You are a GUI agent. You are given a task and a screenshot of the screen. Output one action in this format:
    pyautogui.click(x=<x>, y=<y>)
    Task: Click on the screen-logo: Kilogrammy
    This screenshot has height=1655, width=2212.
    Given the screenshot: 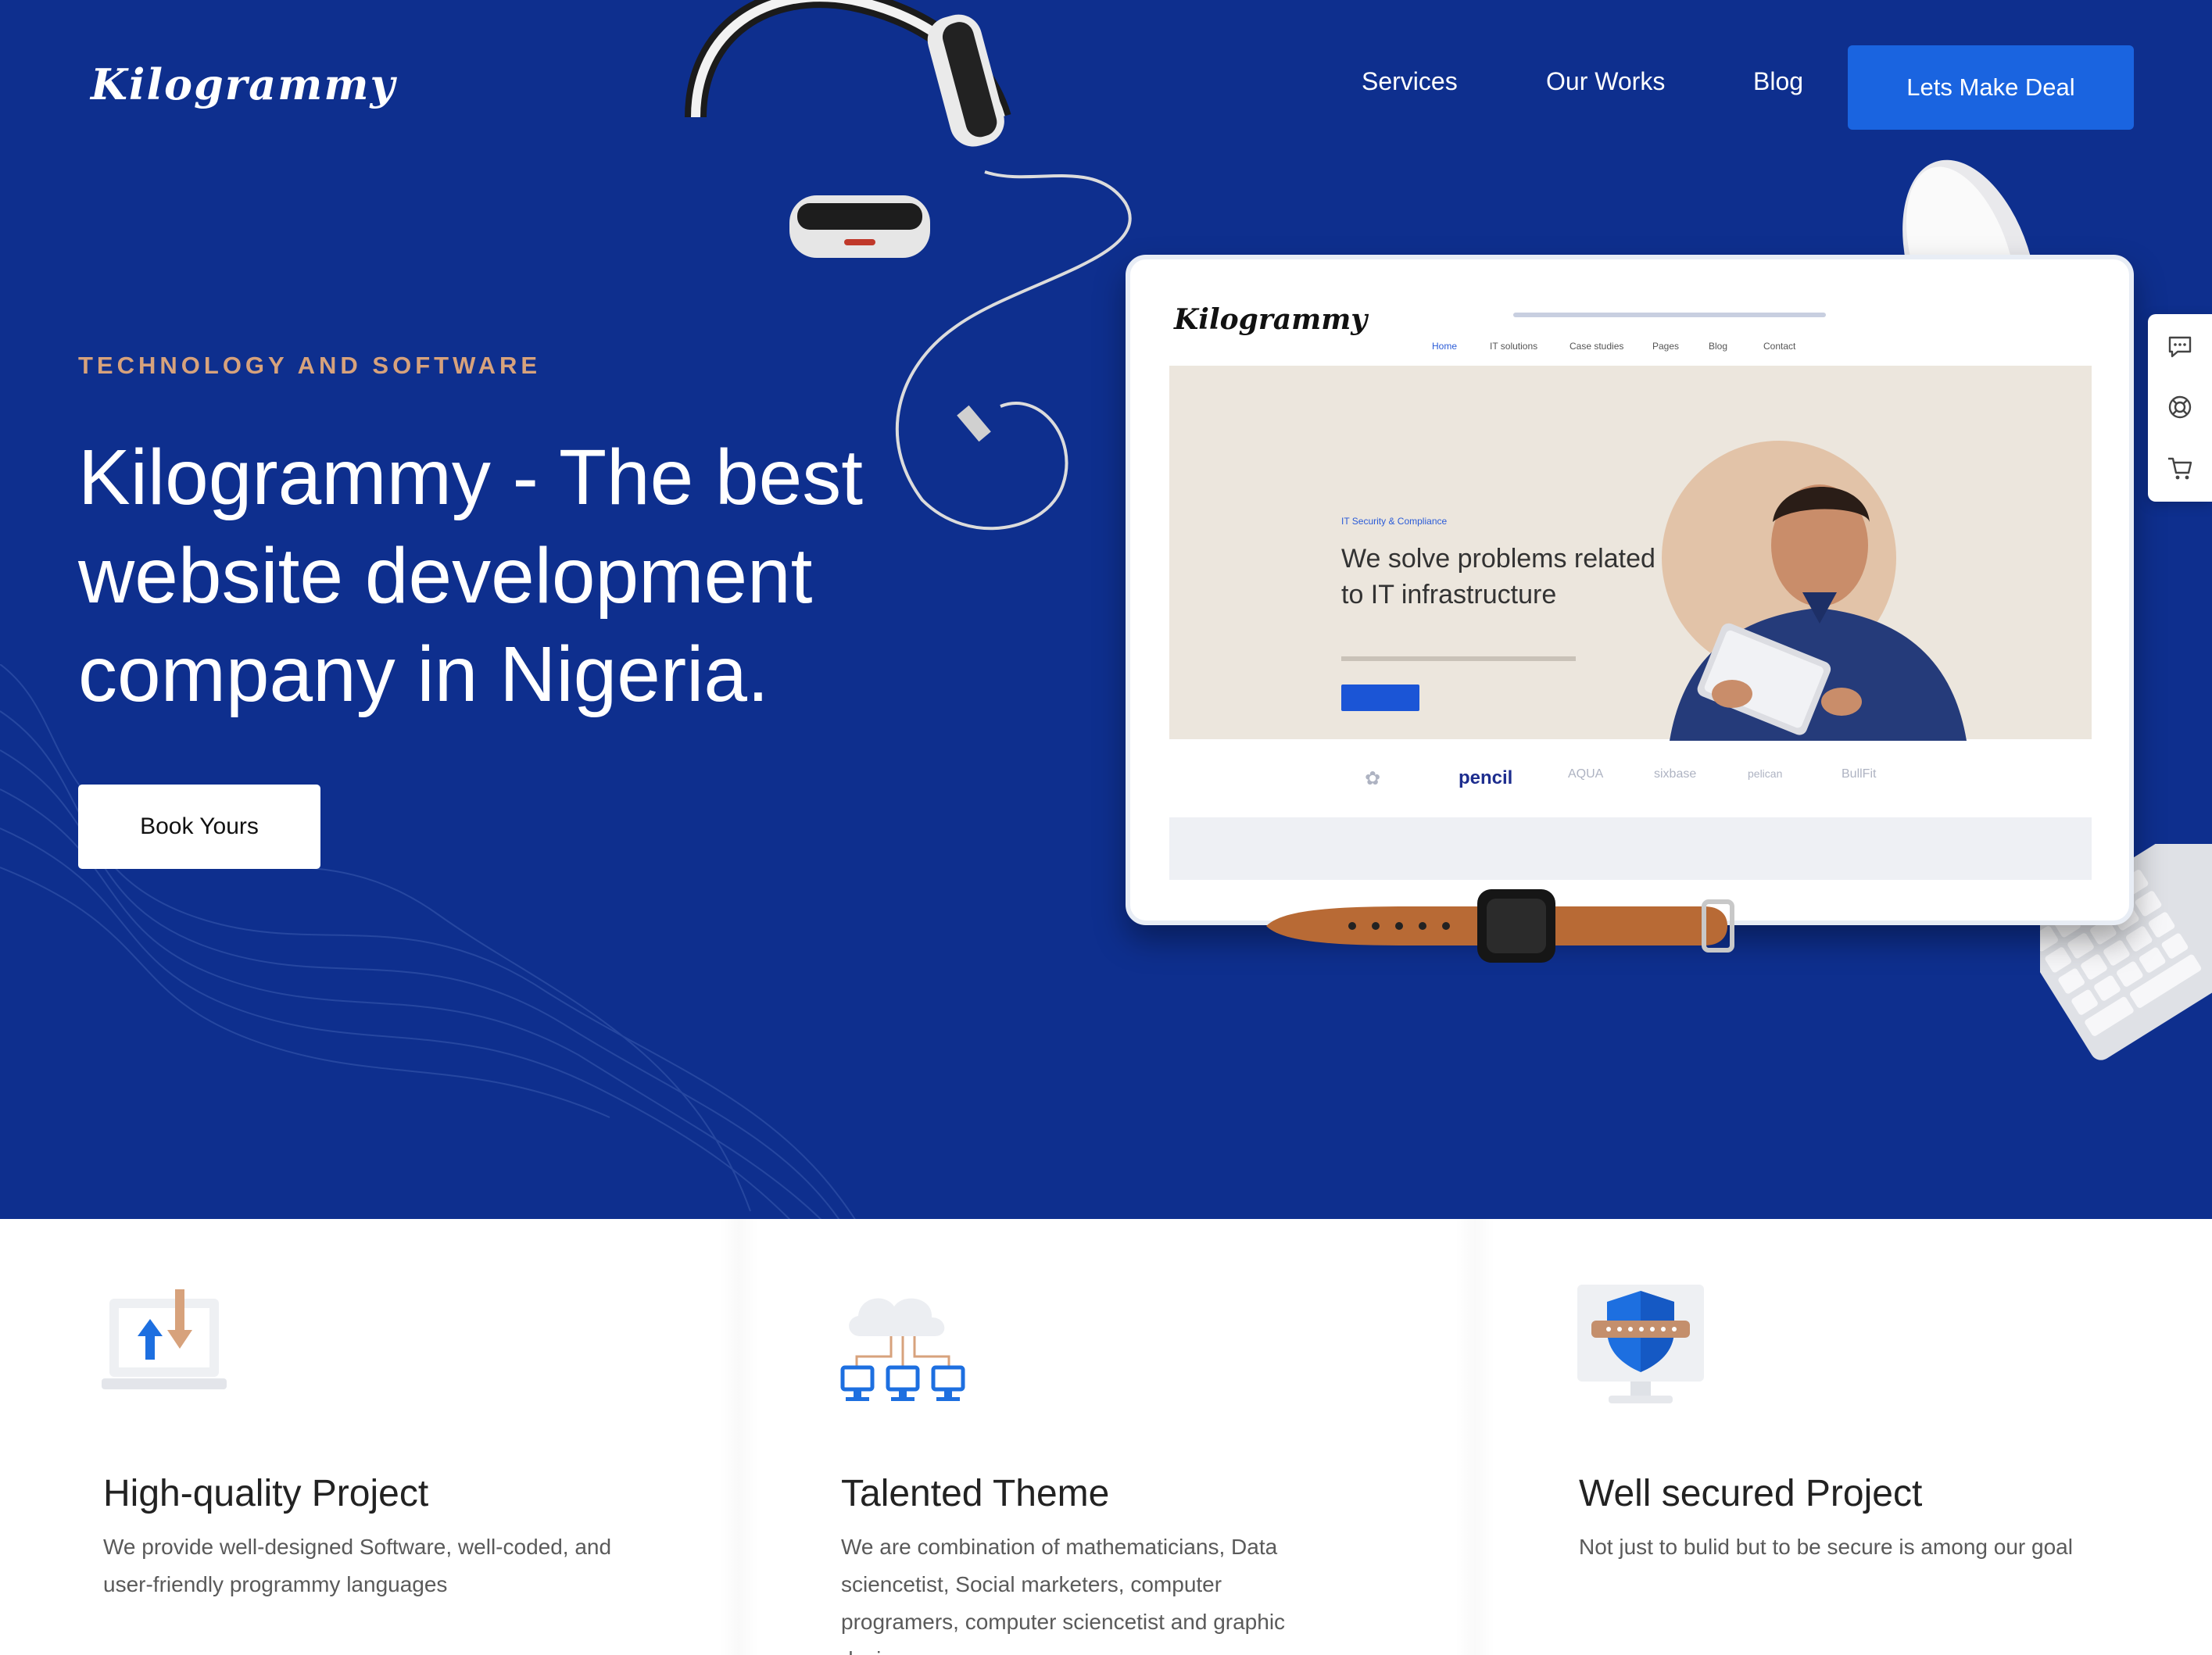 What is the action you would take?
    pyautogui.click(x=1271, y=319)
    